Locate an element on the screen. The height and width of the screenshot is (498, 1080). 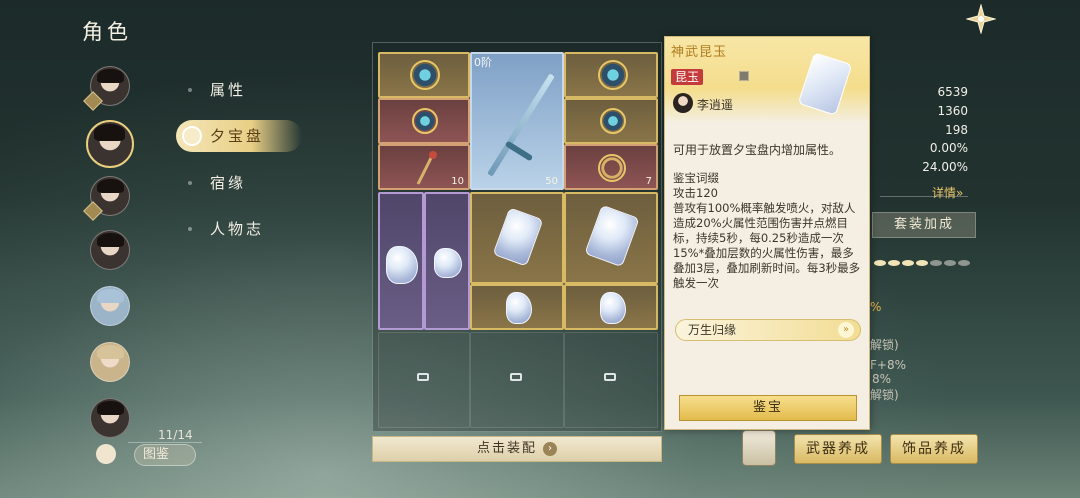
tab-xibaopan: 夕宝盘 is located at coordinates (239, 136).